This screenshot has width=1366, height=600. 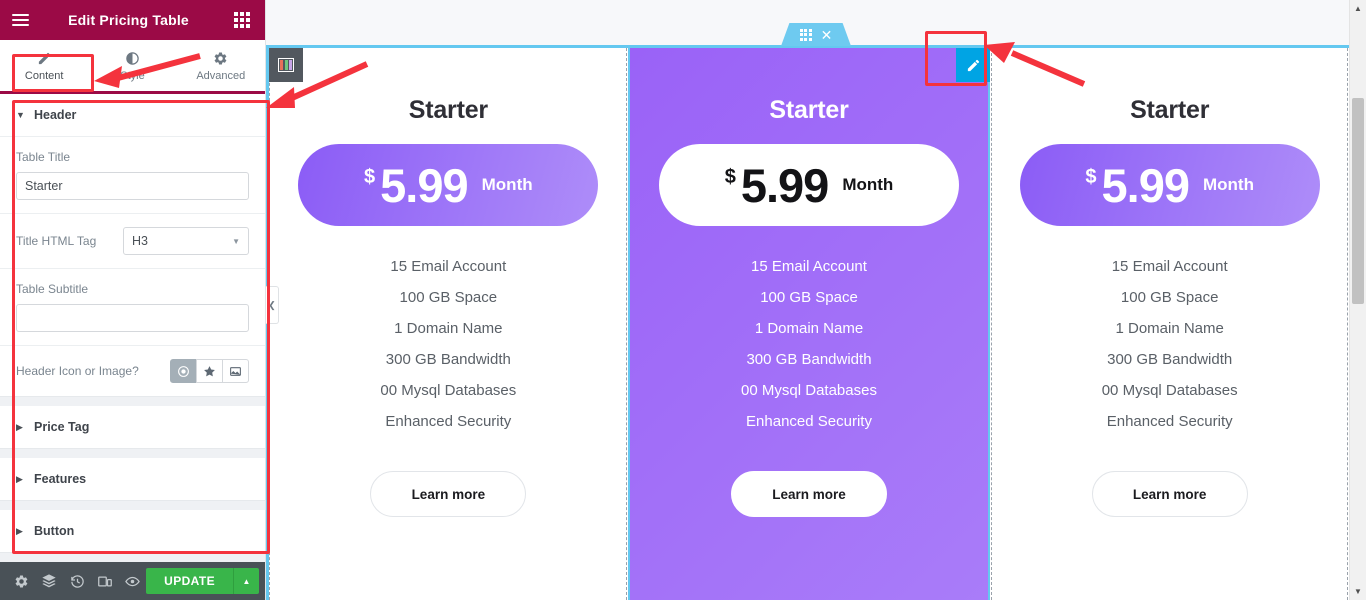 I want to click on update-button-group: UPDATE ▲, so click(x=202, y=581).